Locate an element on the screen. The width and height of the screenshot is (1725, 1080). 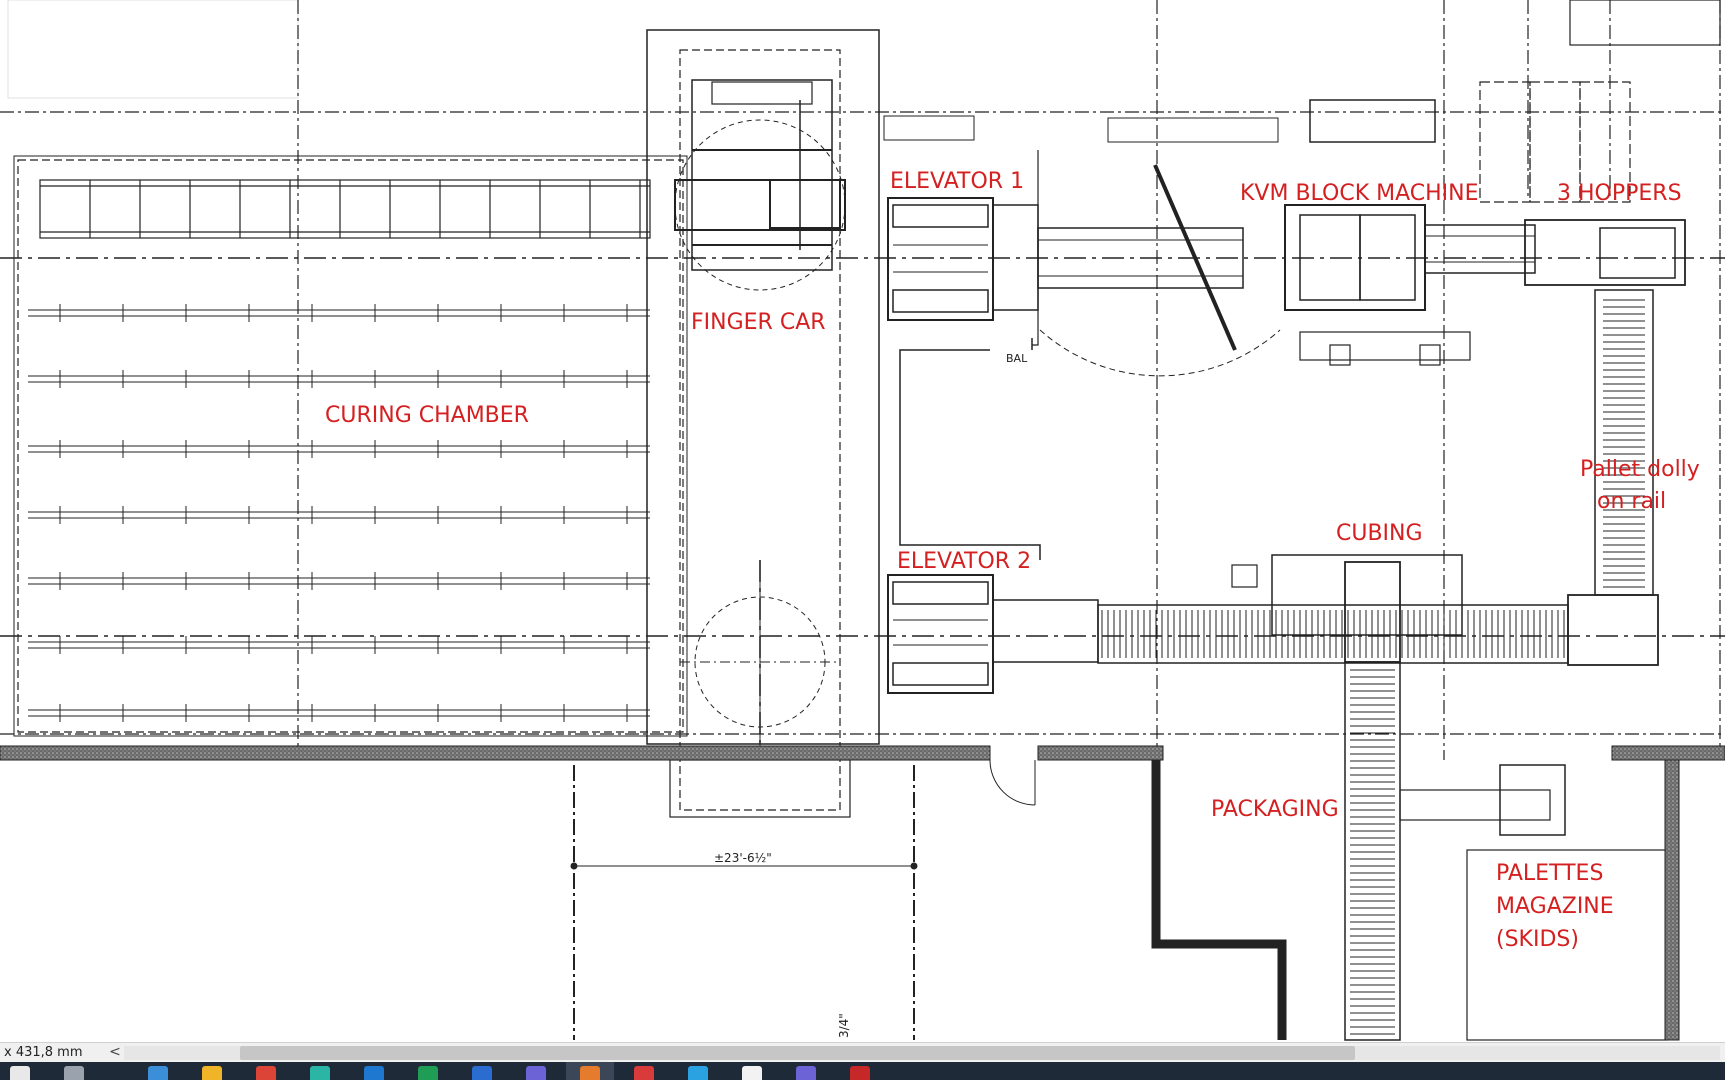
windows-taskbar is located at coordinates (862, 1071).